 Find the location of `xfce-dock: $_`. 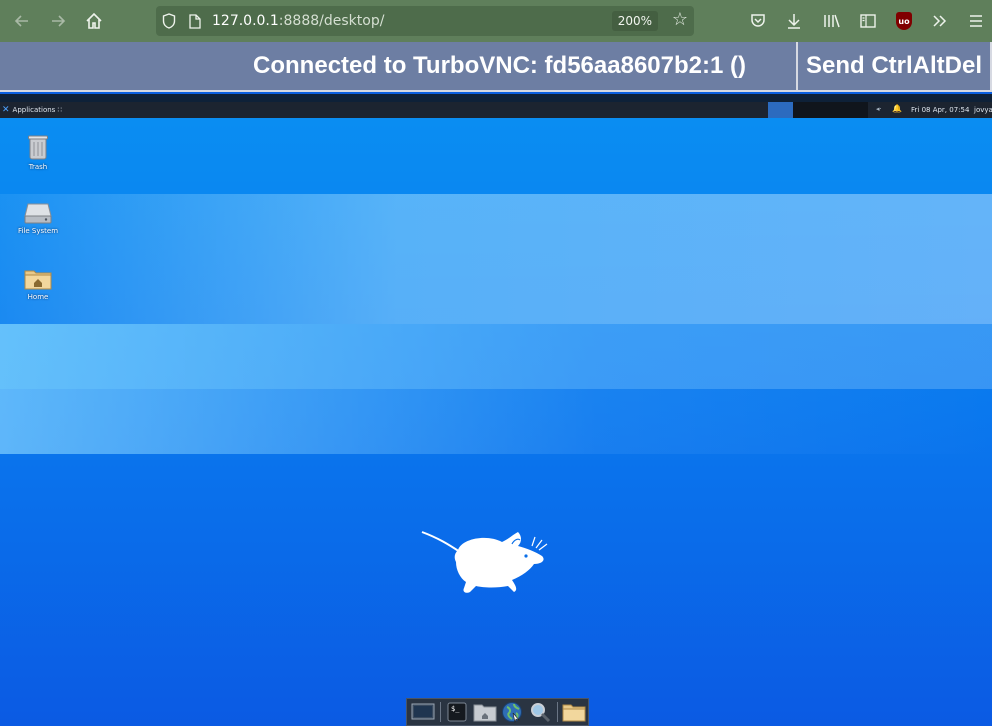

xfce-dock: $_ is located at coordinates (497, 712).